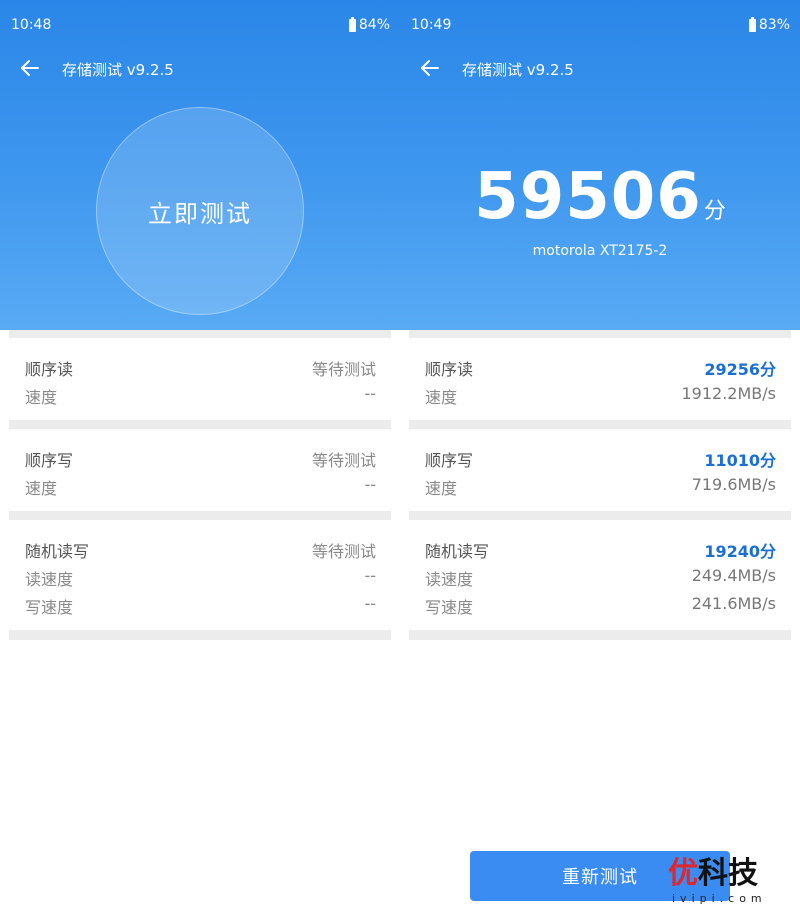  I want to click on section-card-seq-write: 顺序写 11010分 速度 719.6MB/s, so click(600, 470).